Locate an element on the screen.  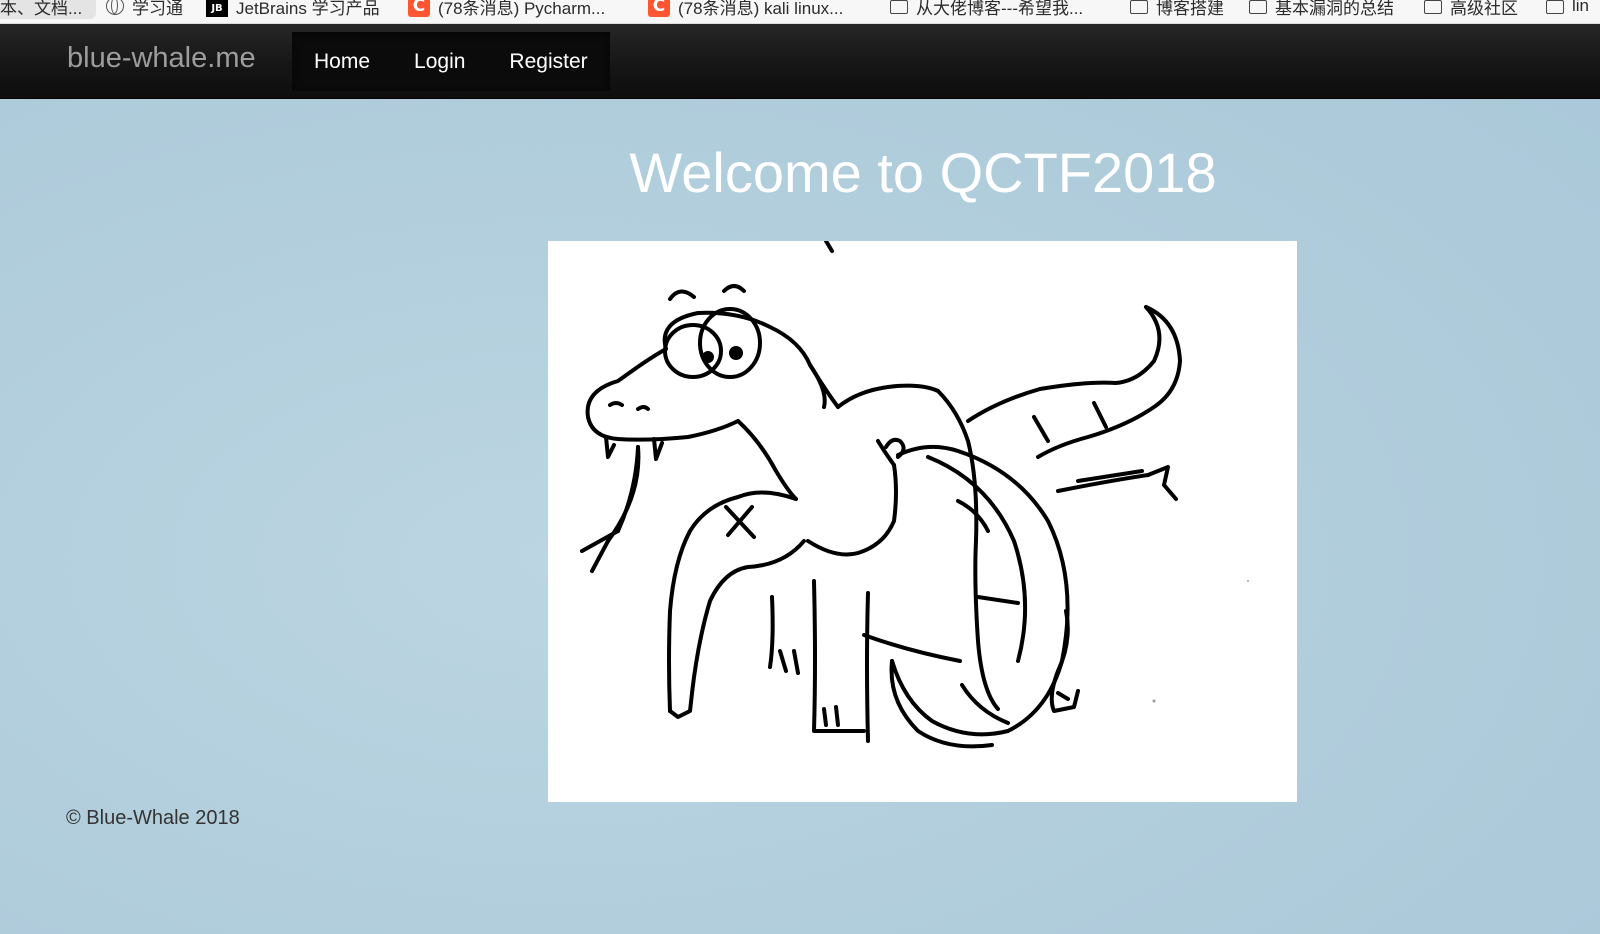
bookmark-item: 学习通 is located at coordinates (144, 9).